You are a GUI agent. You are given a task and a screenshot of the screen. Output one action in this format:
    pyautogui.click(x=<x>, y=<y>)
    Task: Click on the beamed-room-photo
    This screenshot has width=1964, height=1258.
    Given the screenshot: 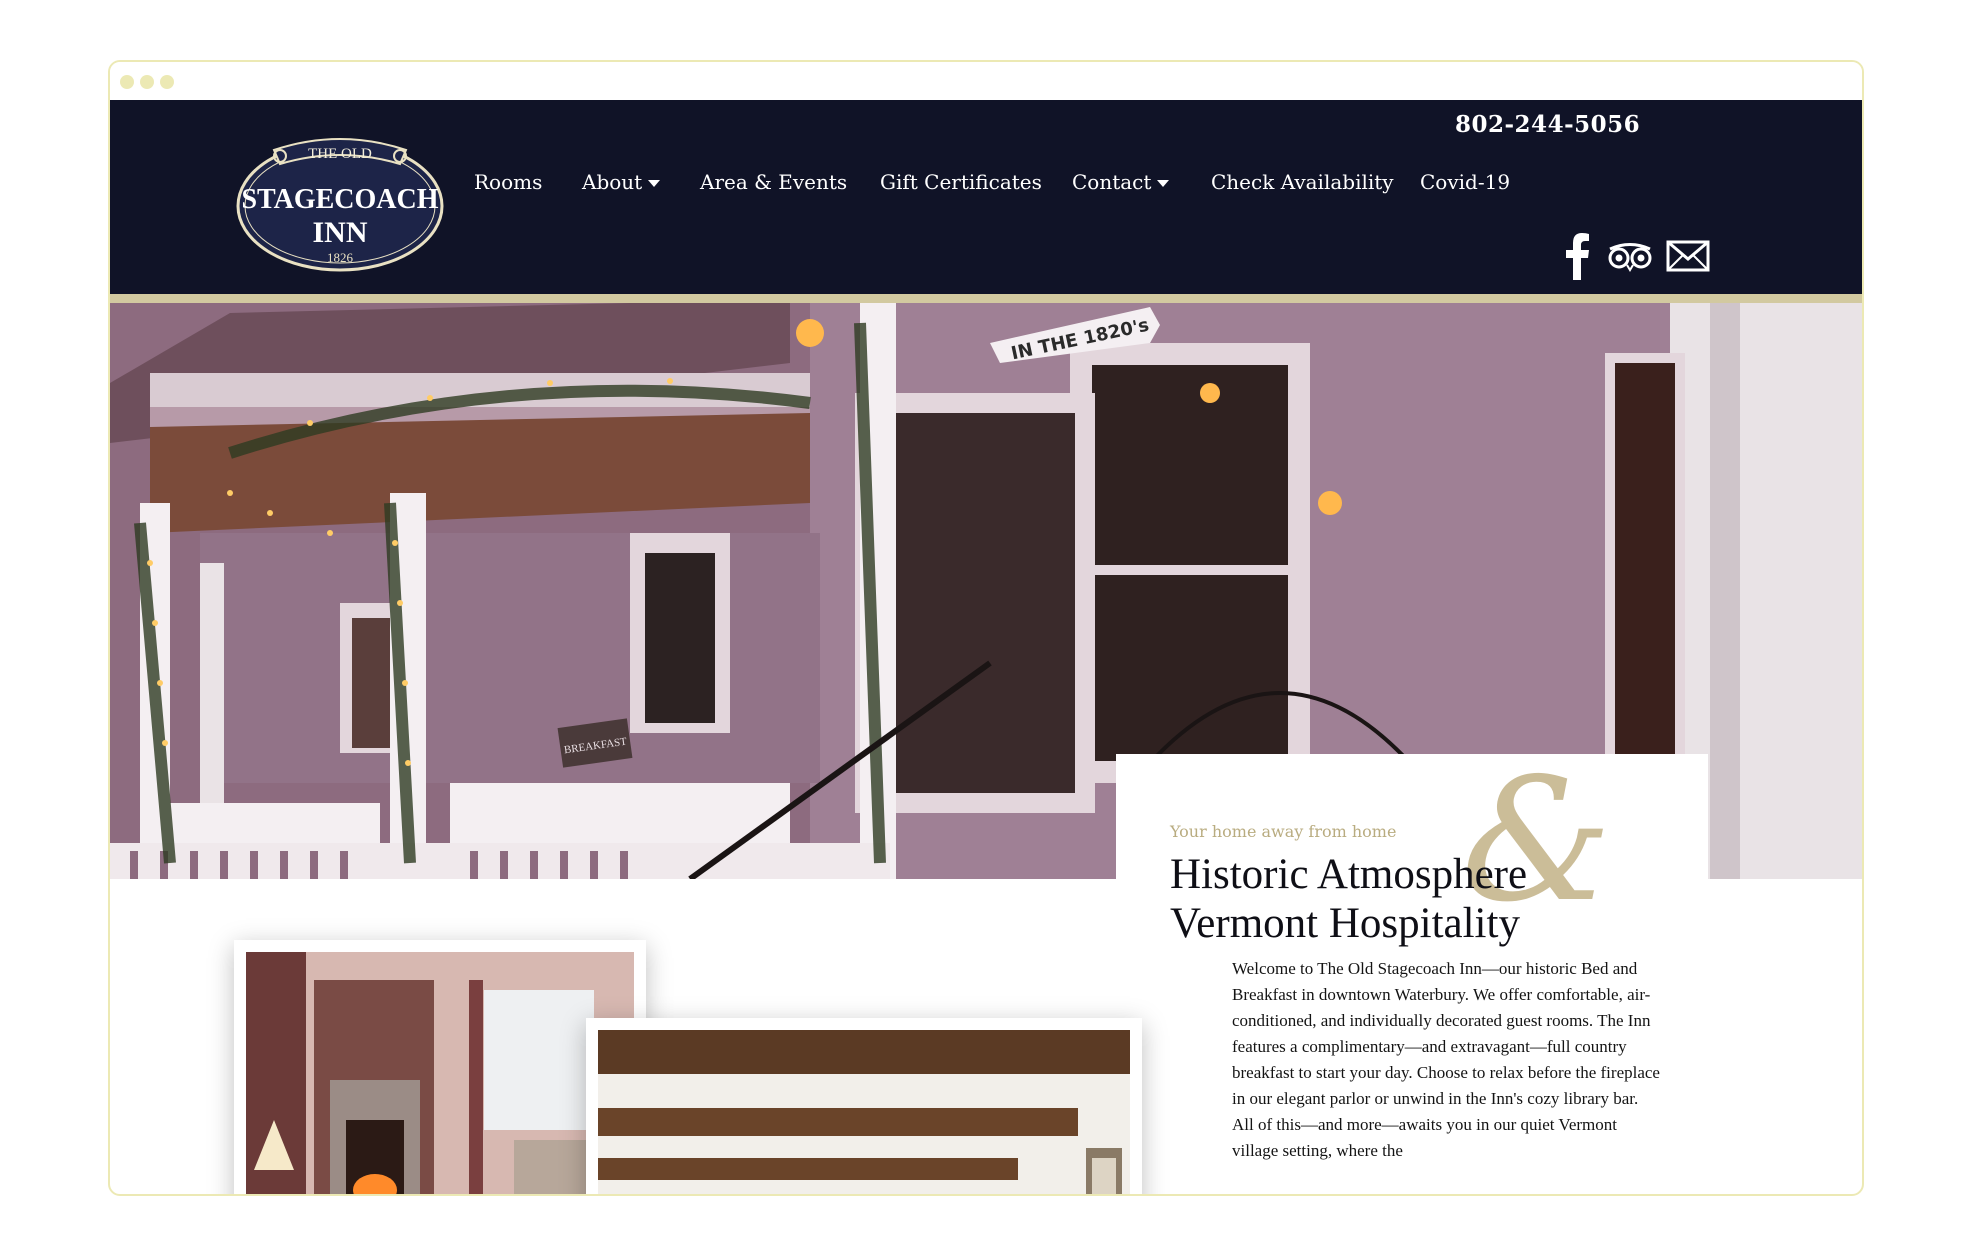 What is the action you would take?
    pyautogui.click(x=864, y=1106)
    